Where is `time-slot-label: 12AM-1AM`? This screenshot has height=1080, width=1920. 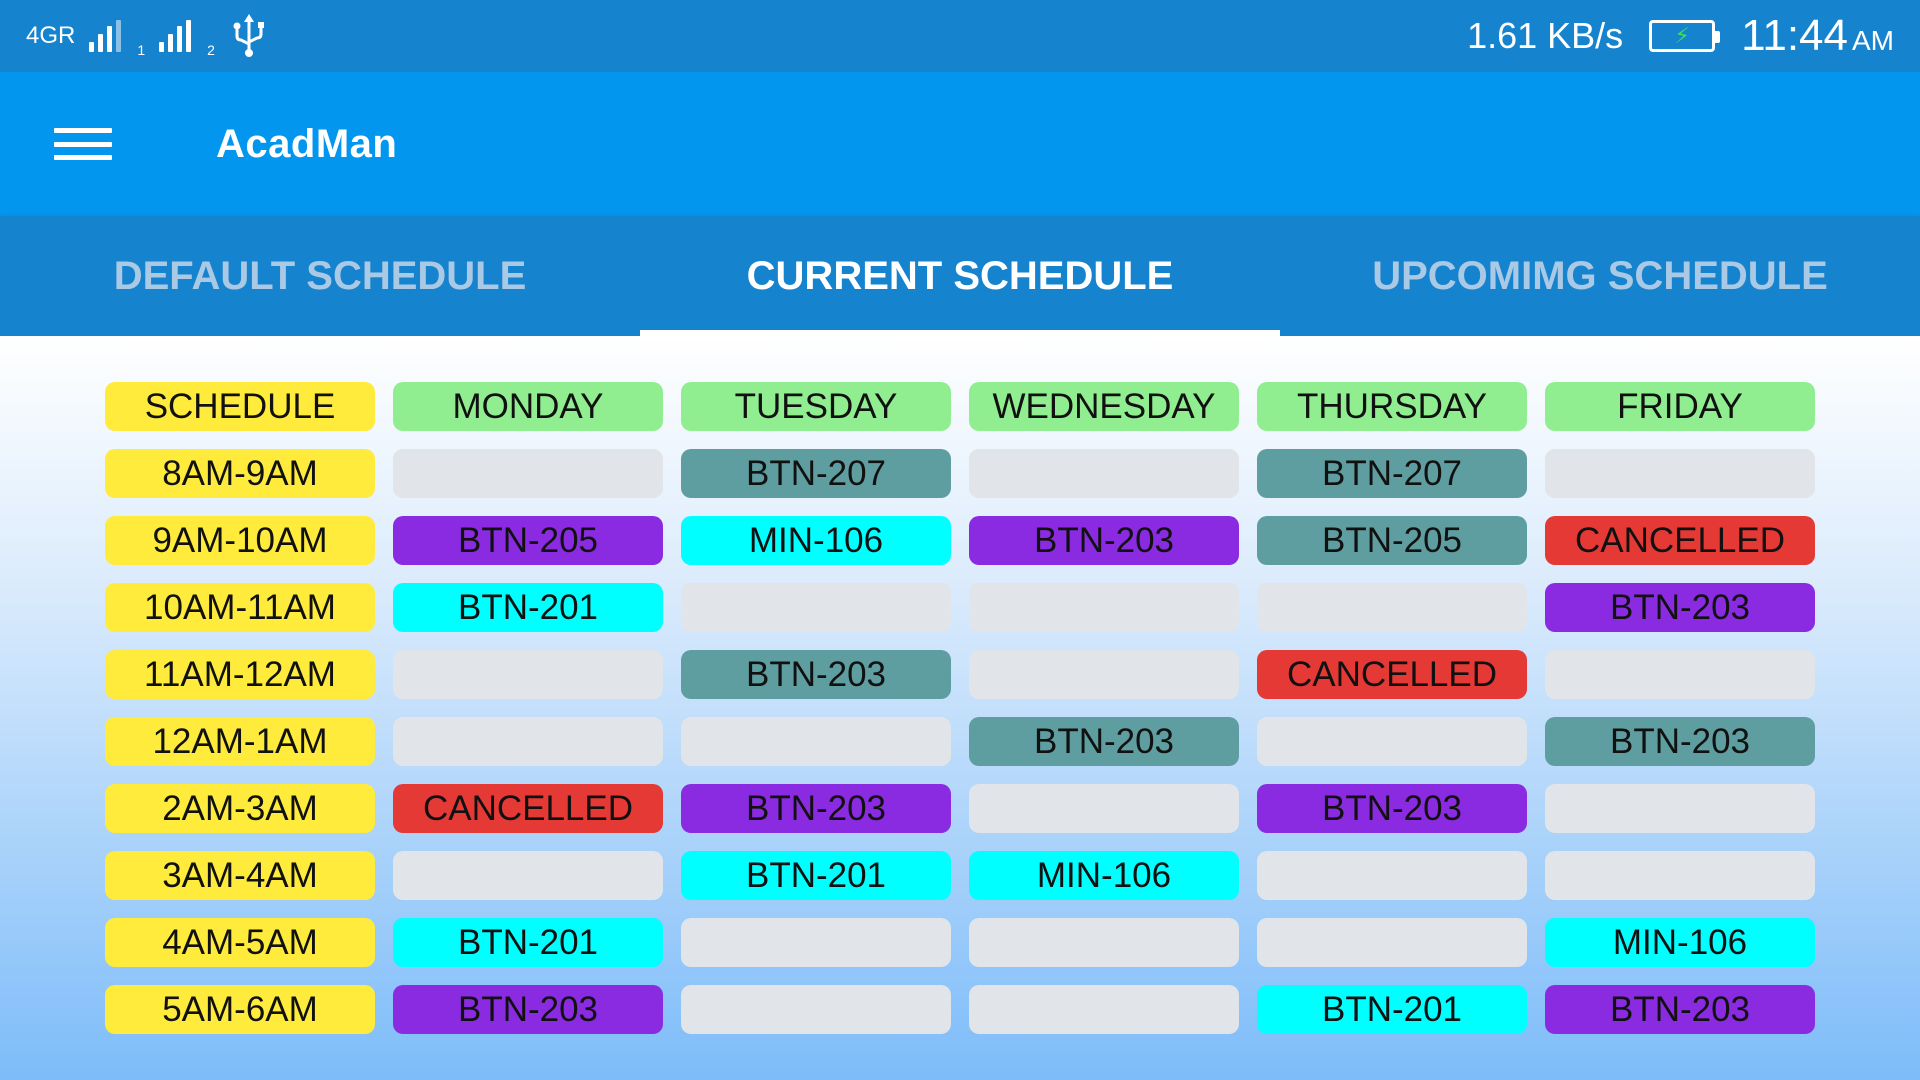 time-slot-label: 12AM-1AM is located at coordinates (240, 741).